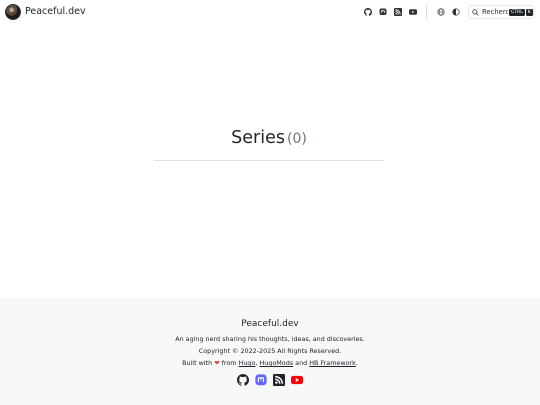 The image size is (540, 405). I want to click on language-globe-icon, so click(441, 12).